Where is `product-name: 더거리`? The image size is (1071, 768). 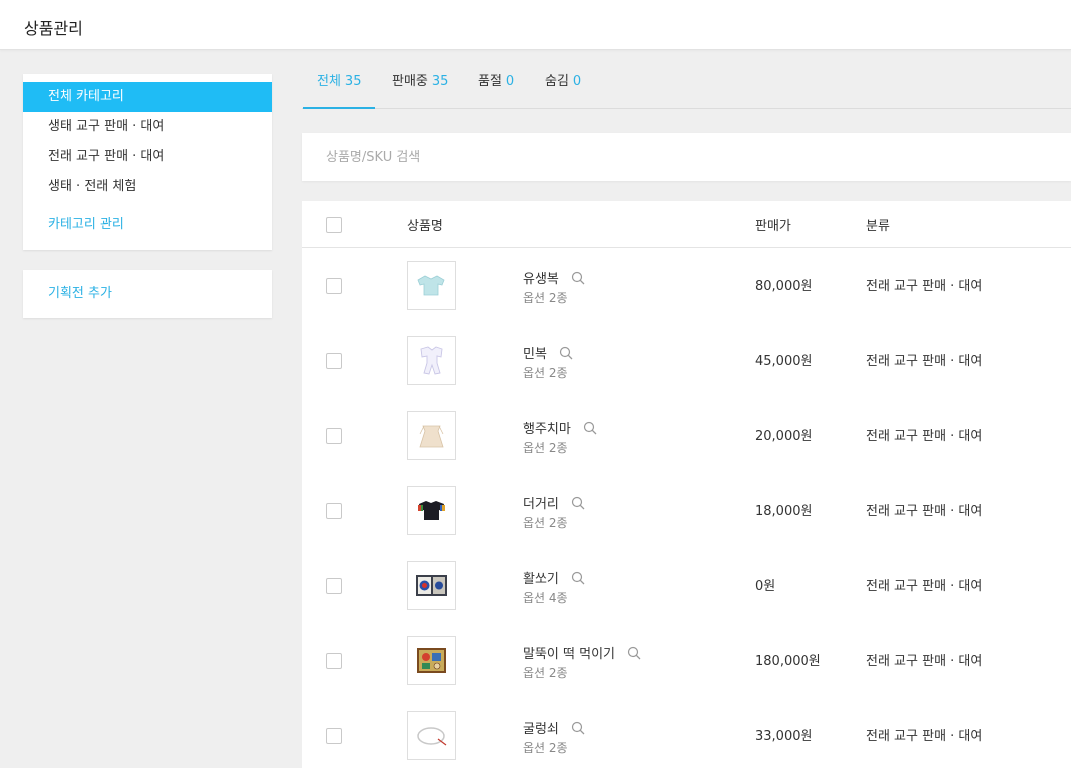
product-name: 더거리 is located at coordinates (541, 504).